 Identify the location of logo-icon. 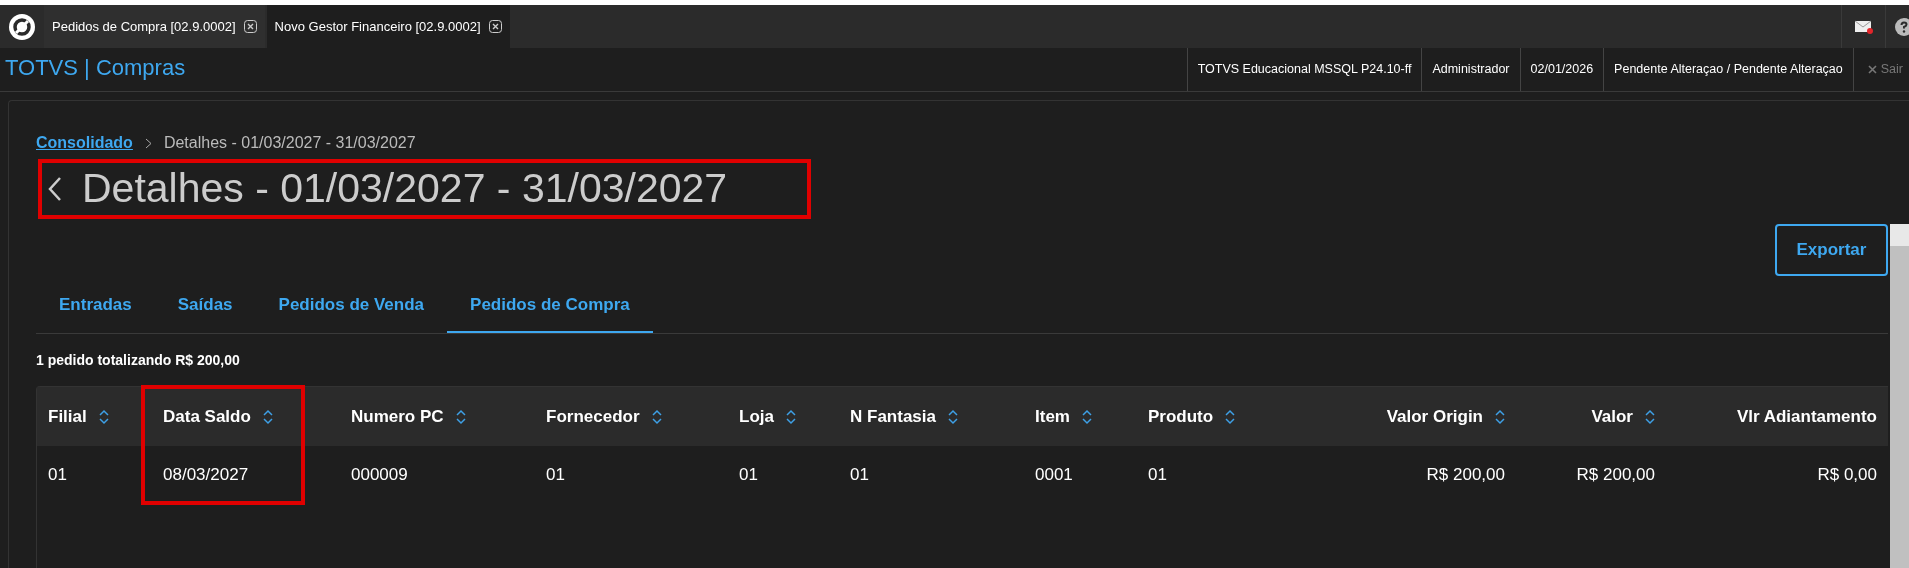
(22, 26).